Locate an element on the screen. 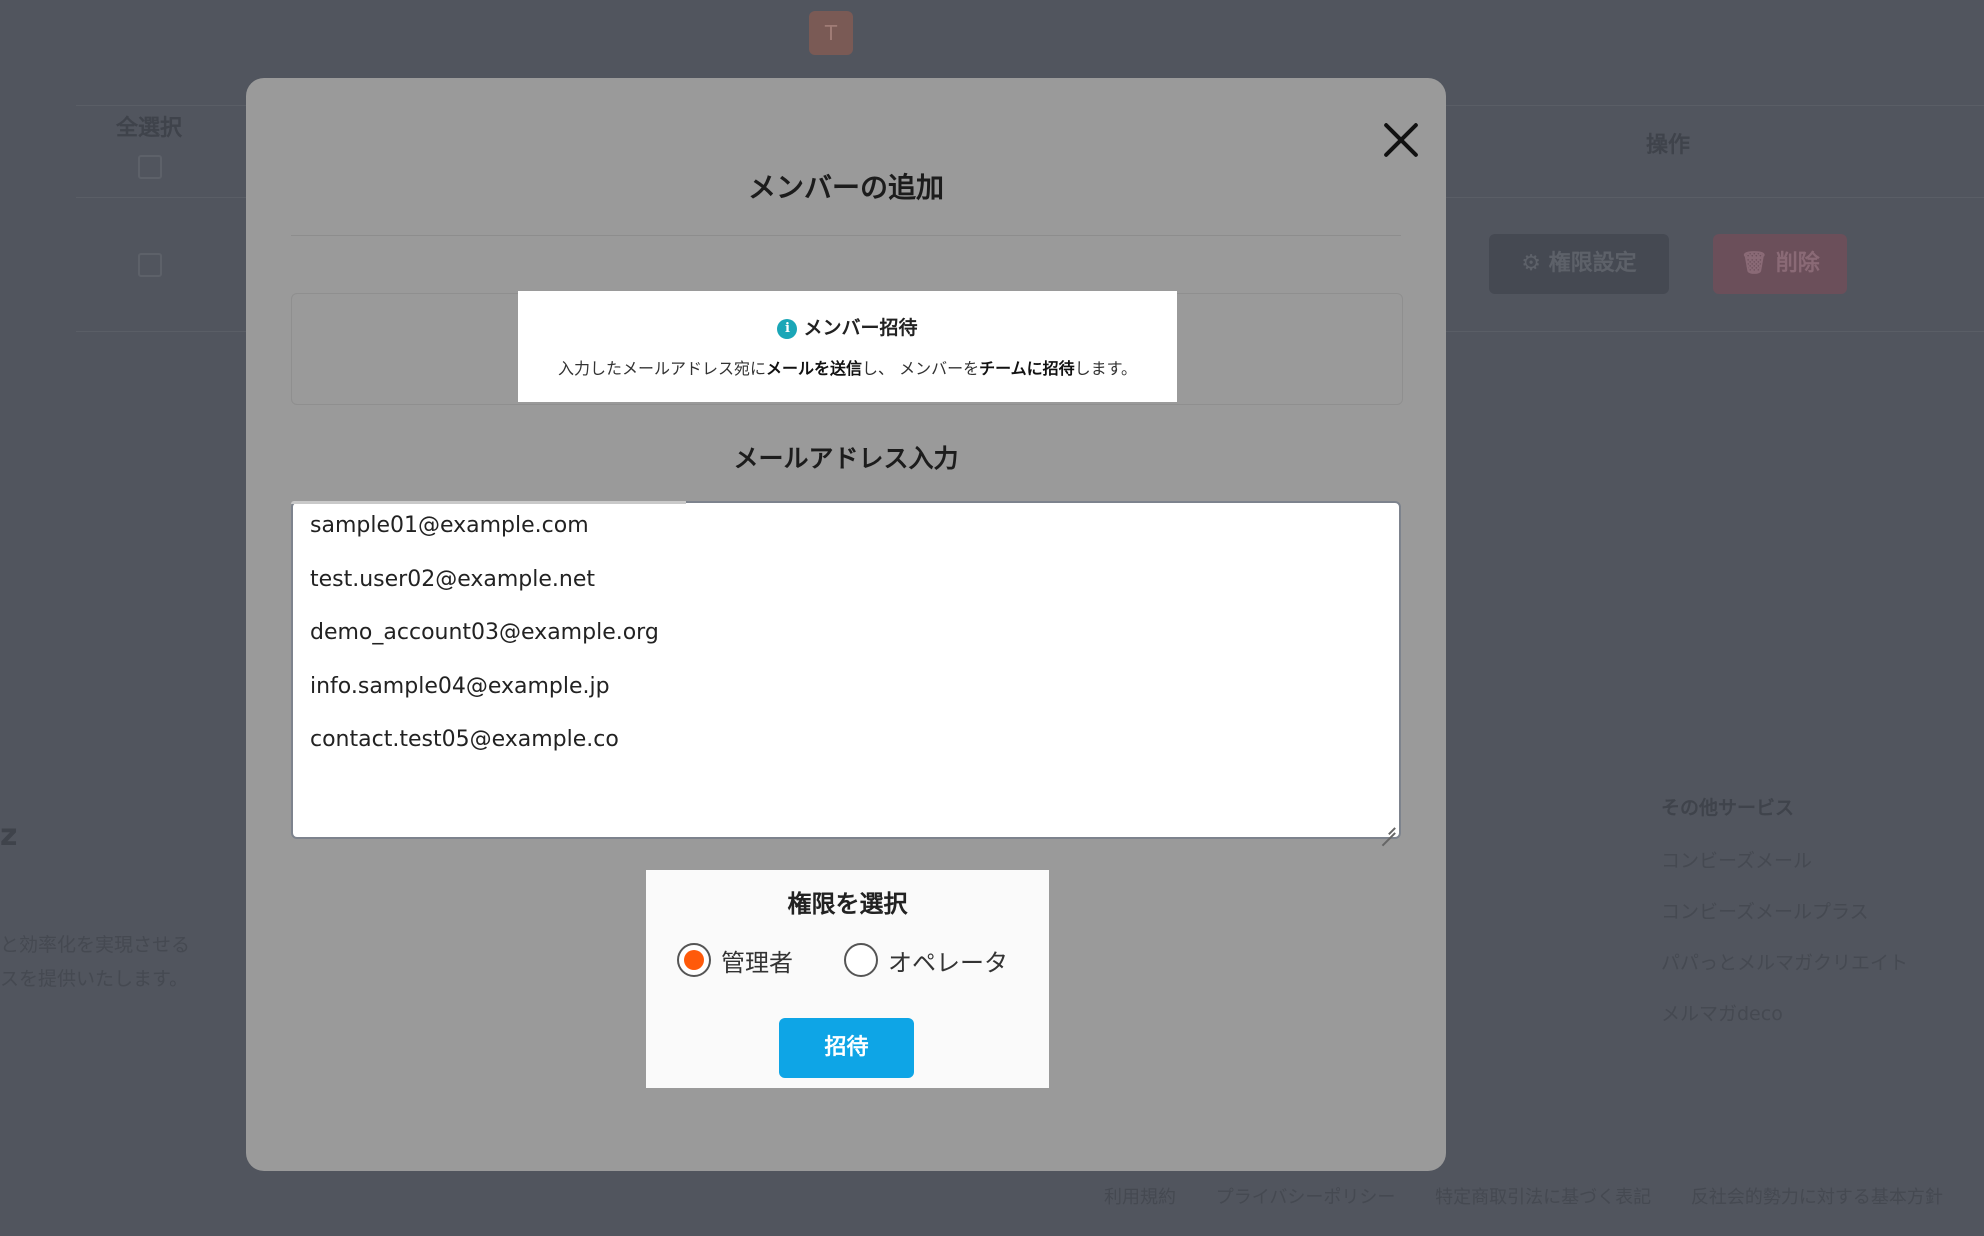  role-radio-admin: 管理者 is located at coordinates (735, 960).